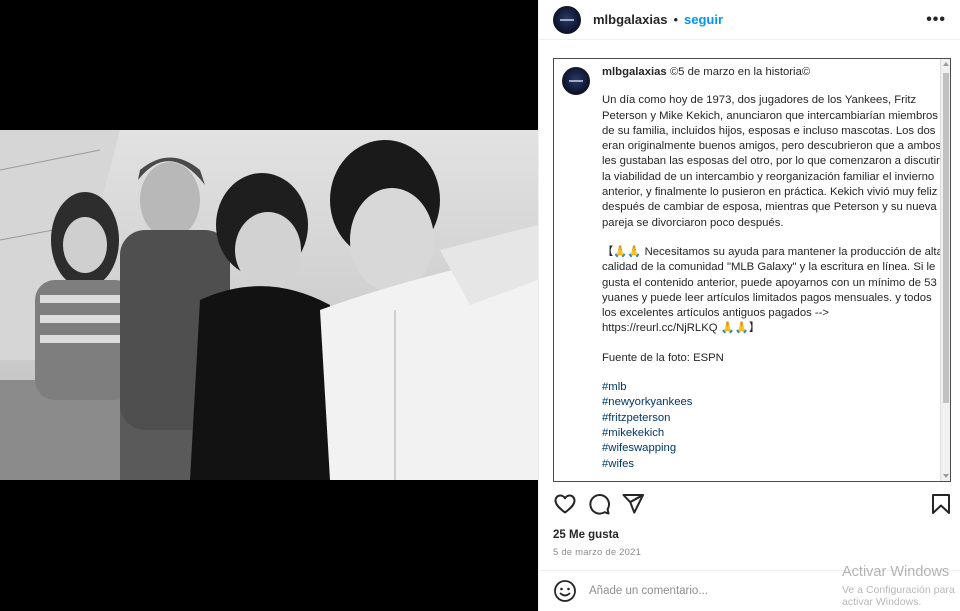 Image resolution: width=960 pixels, height=611 pixels. What do you see at coordinates (753, 504) in the screenshot?
I see `action-bar` at bounding box center [753, 504].